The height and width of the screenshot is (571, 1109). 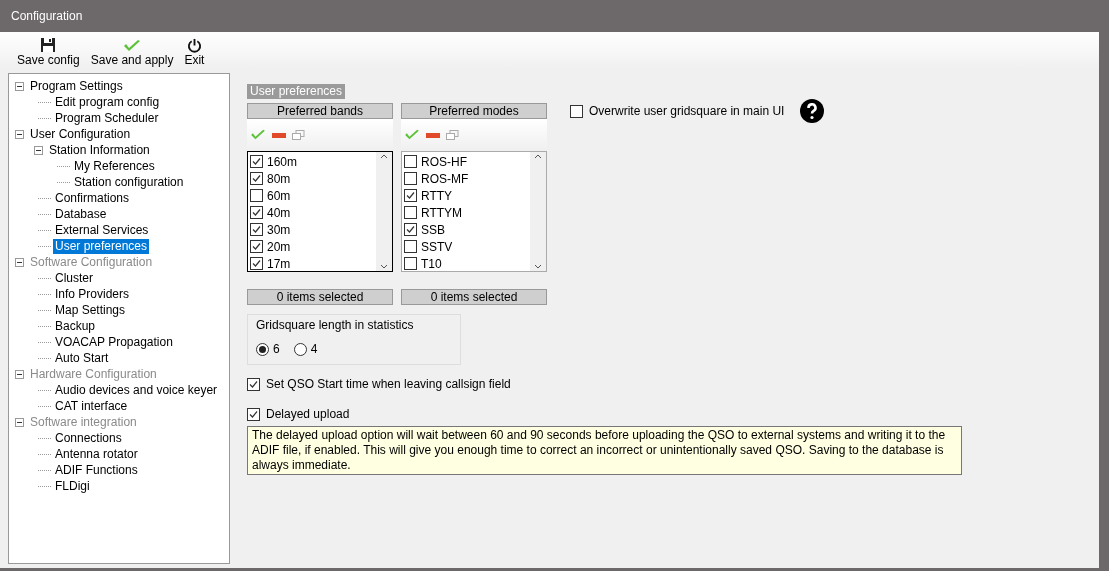 I want to click on list-item-label: SSB, so click(x=433, y=230).